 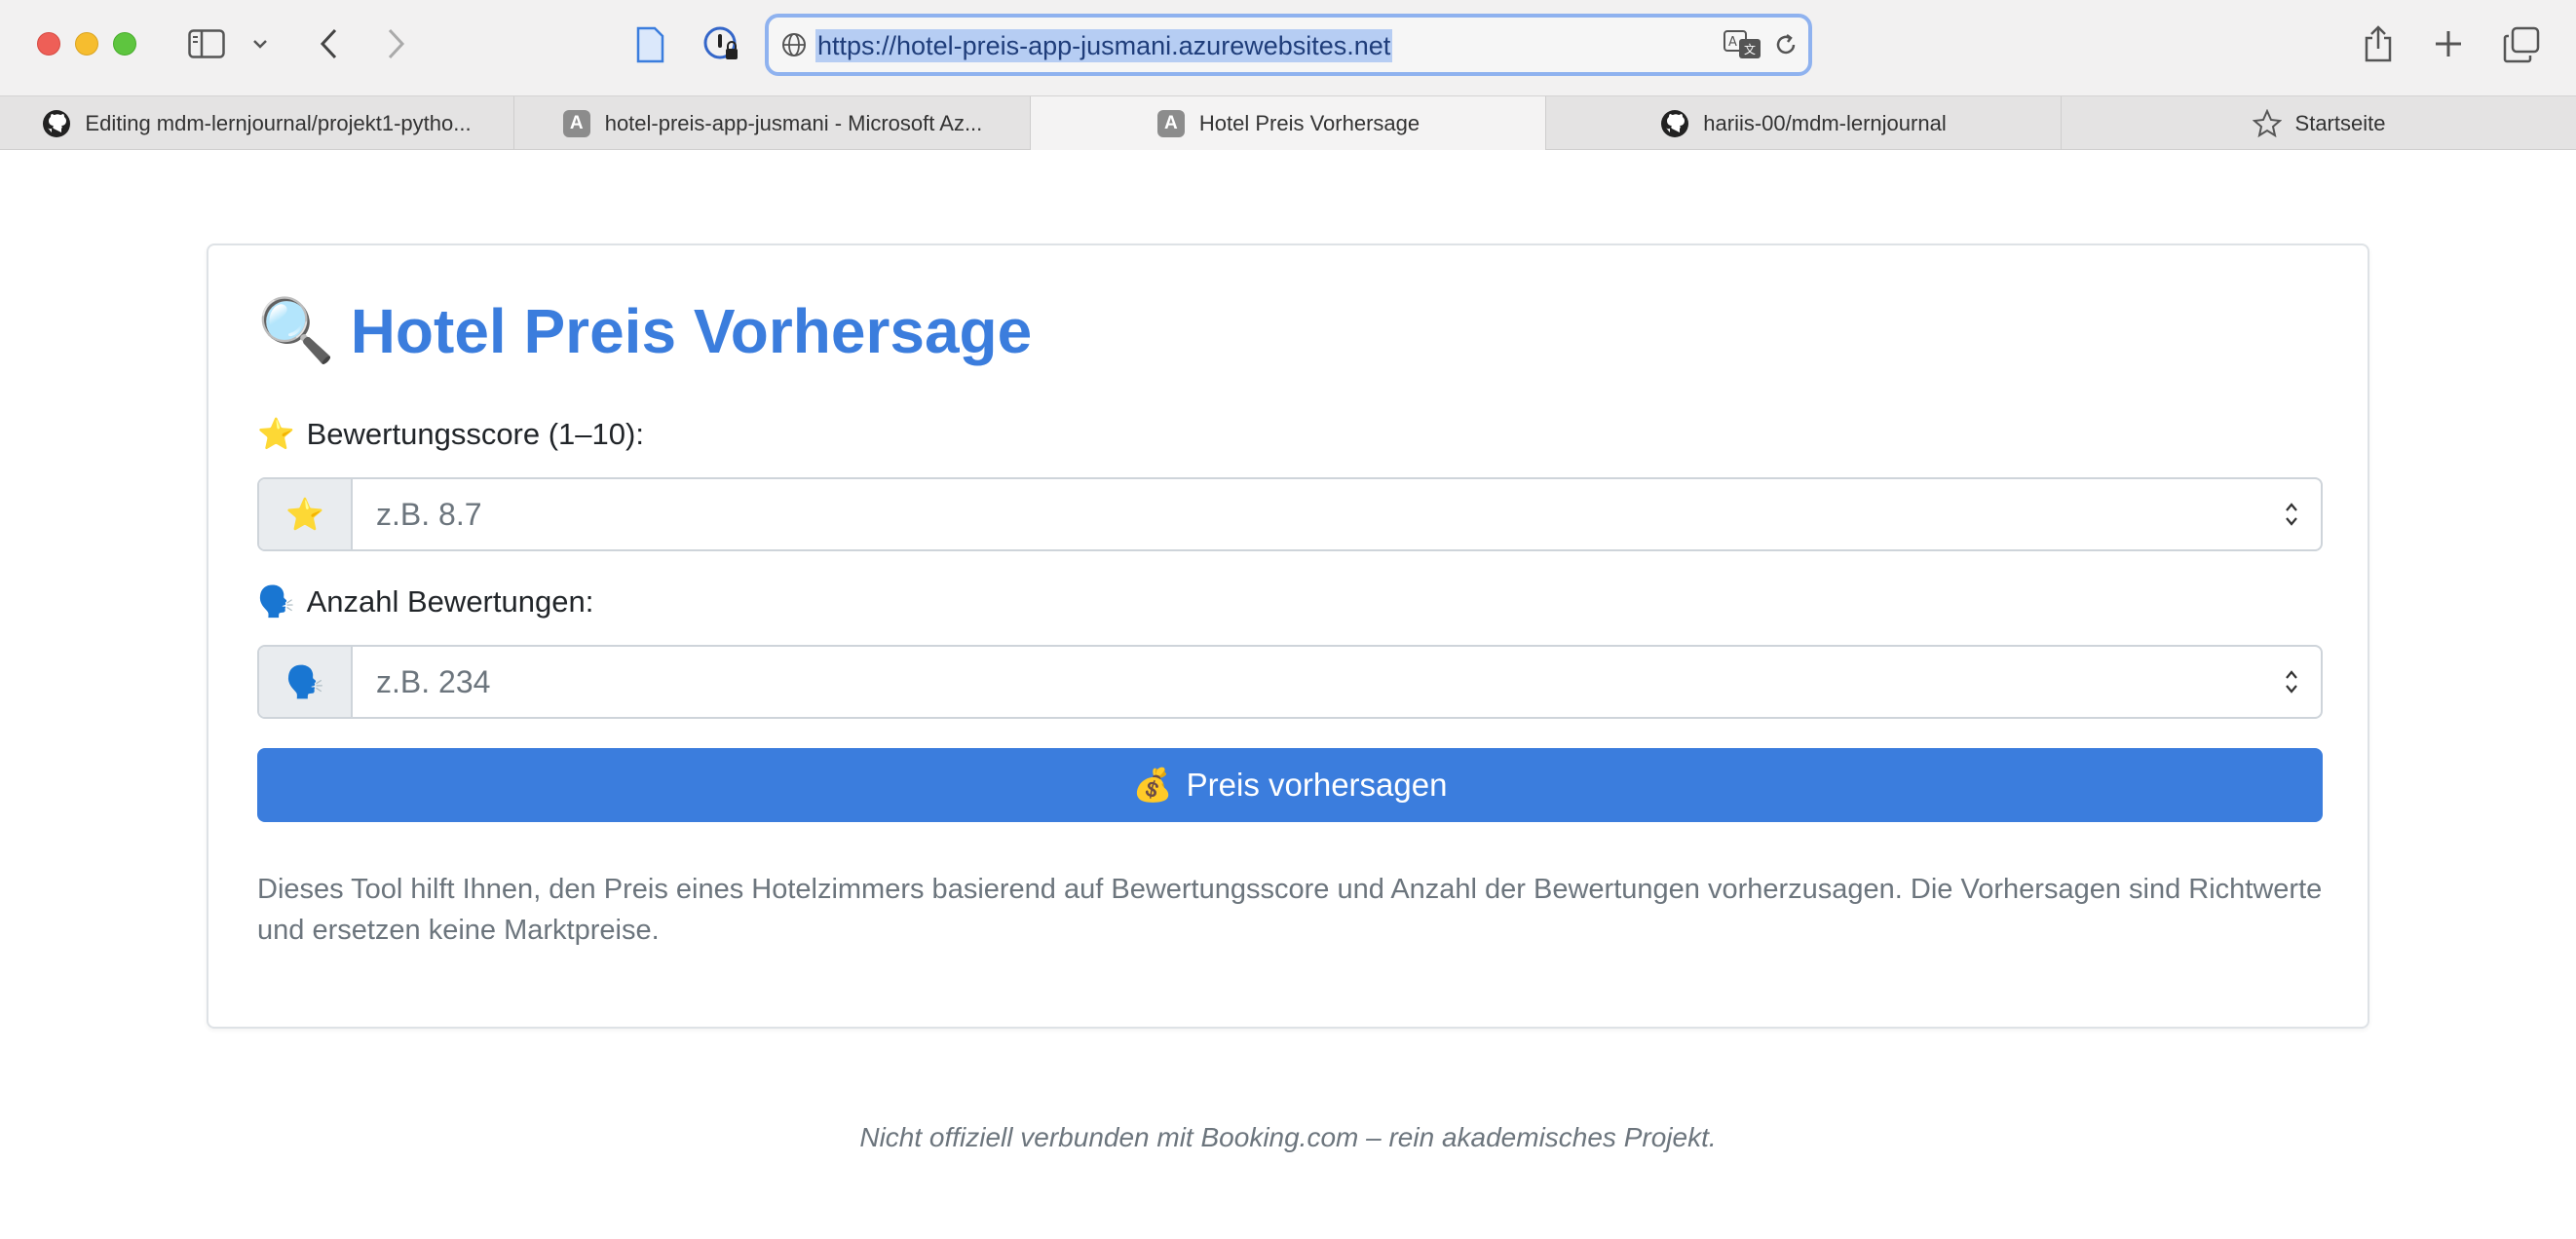 I want to click on page-title: 🔍 Hotel Preis Vorhersage, so click(x=644, y=330).